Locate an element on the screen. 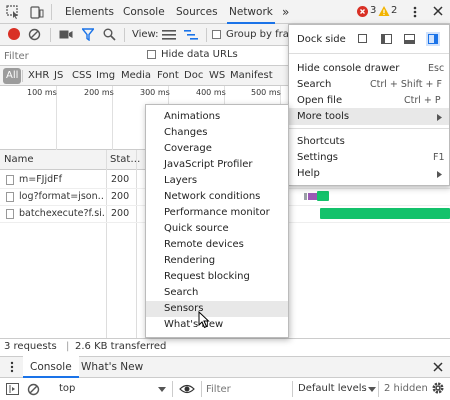 This screenshot has width=450, height=400. tick-label: 300 ms is located at coordinates (155, 92).